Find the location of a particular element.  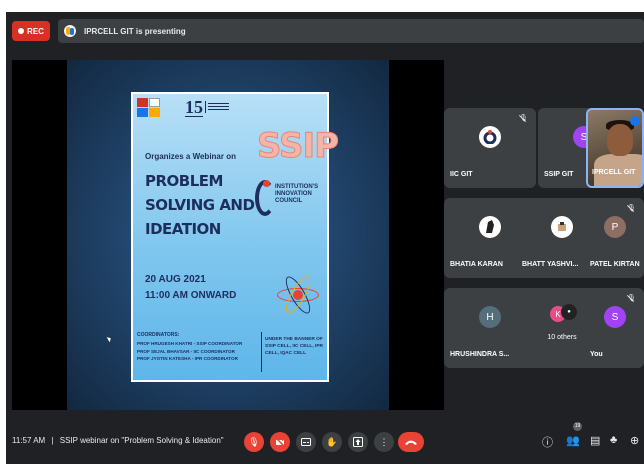

present-screen-icon is located at coordinates (358, 442).